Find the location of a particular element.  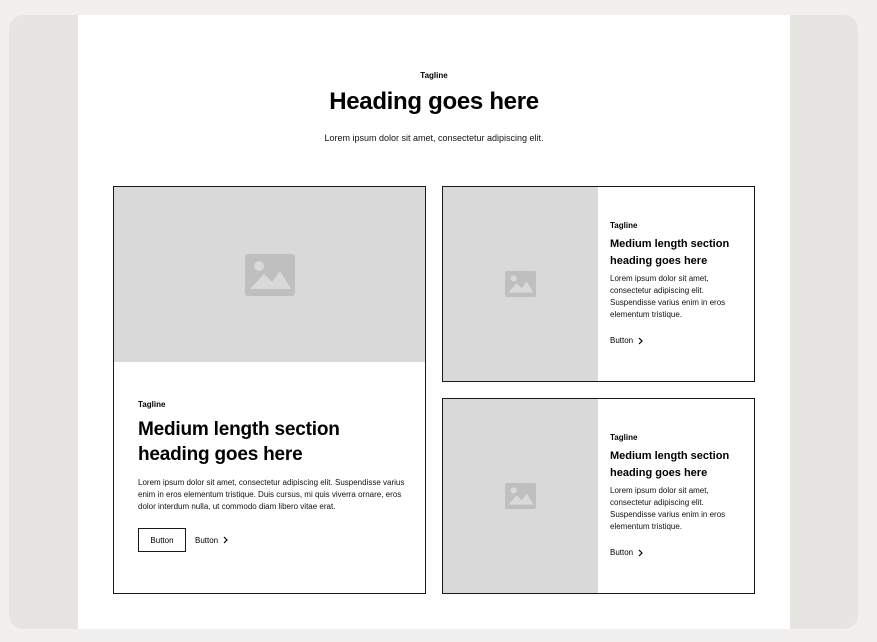

section-heading: Heading goes here is located at coordinates (434, 101).